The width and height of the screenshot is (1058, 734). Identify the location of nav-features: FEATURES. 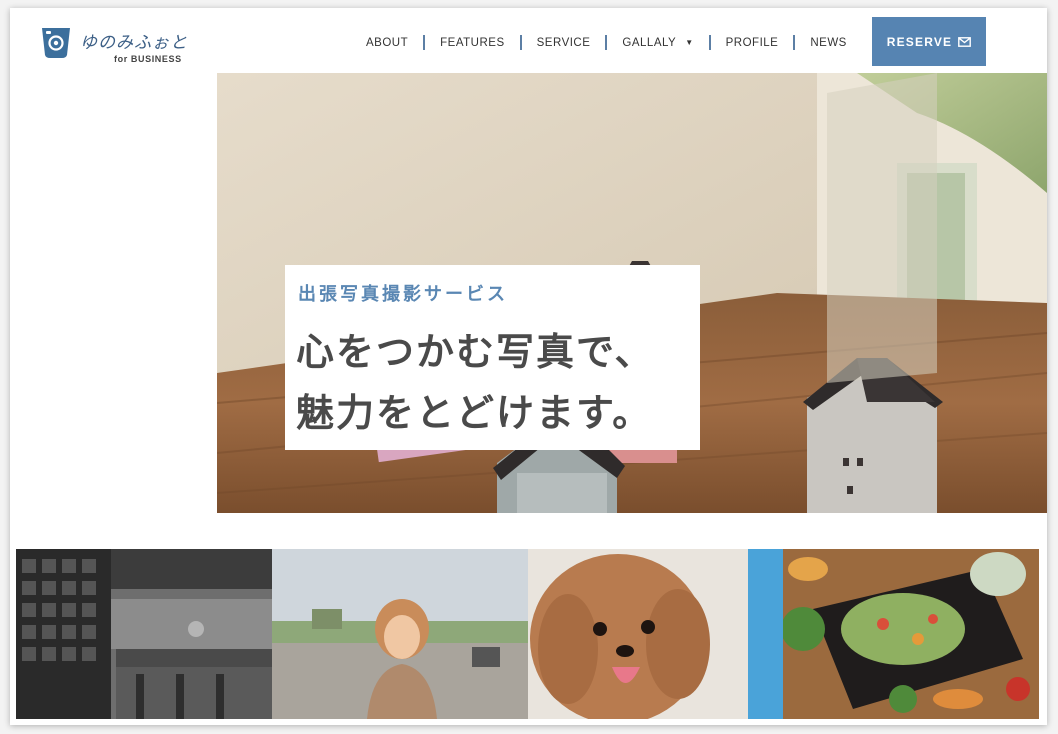
(472, 43).